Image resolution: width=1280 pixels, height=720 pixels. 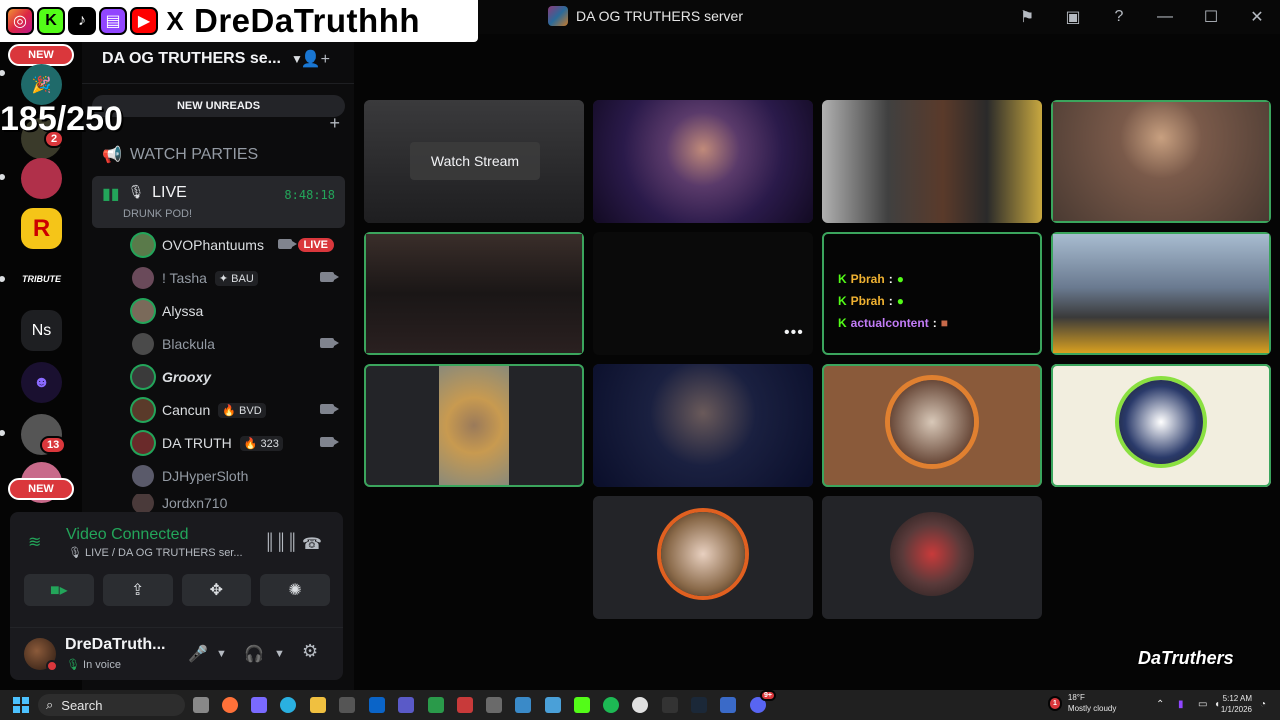 I want to click on voice-member-alyssa: Alyssa, so click(x=238, y=311).